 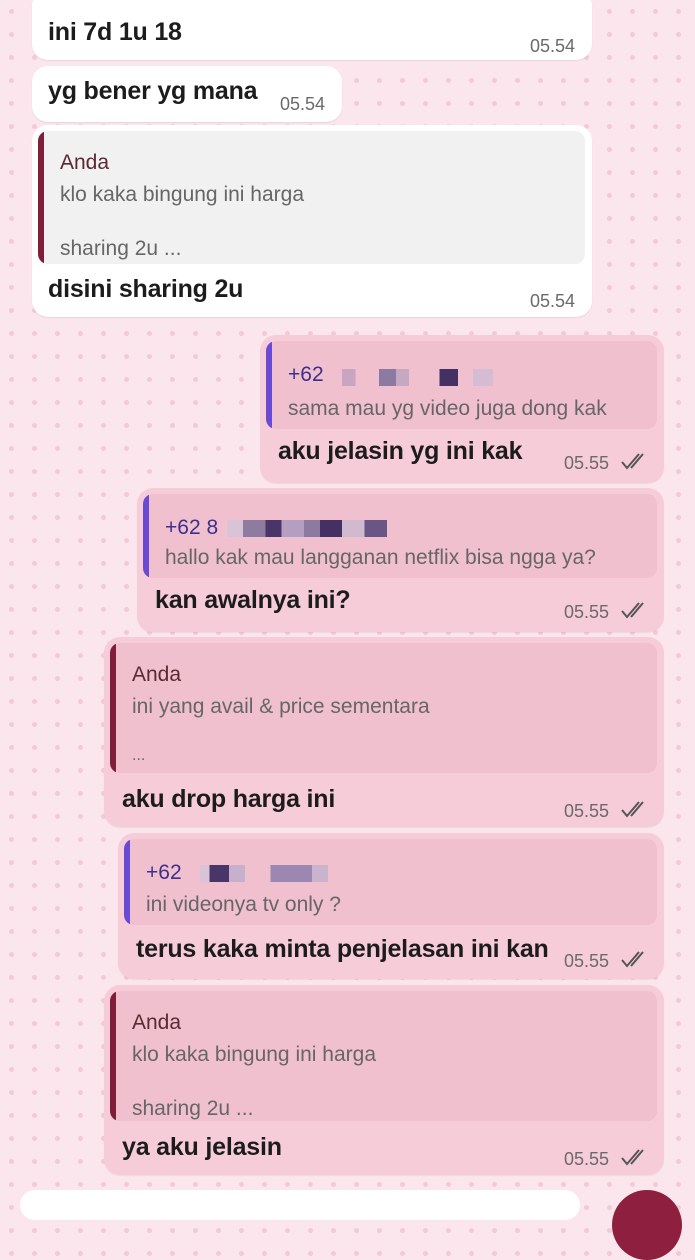 What do you see at coordinates (192, 527) in the screenshot?
I see `quote-author: +62 8` at bounding box center [192, 527].